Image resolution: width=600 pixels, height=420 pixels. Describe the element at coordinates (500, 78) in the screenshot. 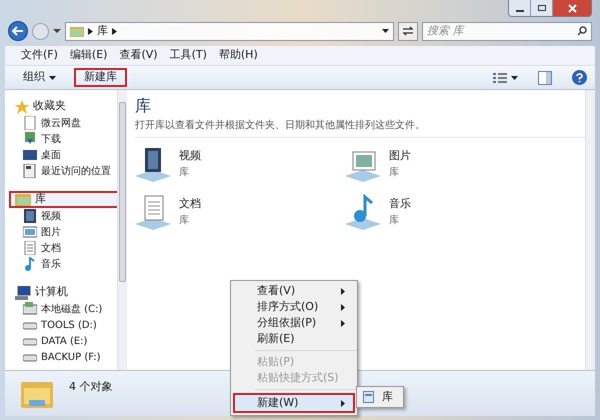

I see `list-view-icon` at that location.